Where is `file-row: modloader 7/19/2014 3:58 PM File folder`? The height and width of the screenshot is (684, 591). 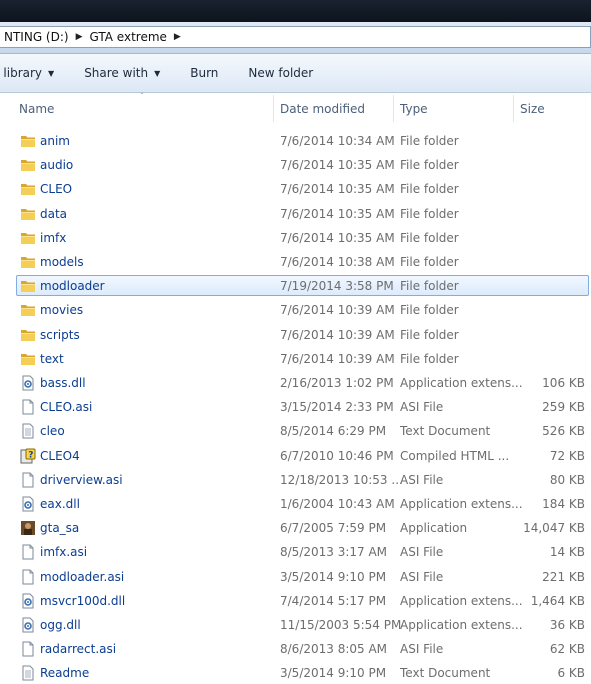
file-row: modloader 7/19/2014 3:58 PM File folder is located at coordinates (295, 286).